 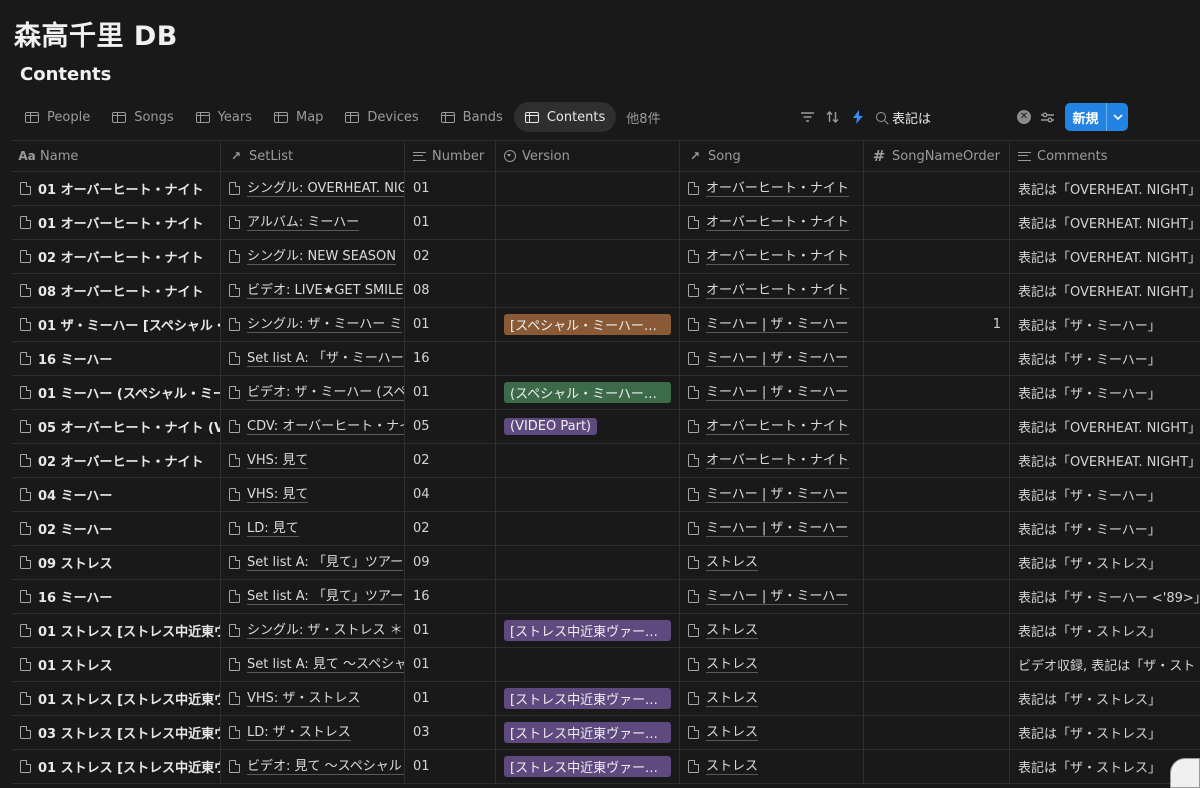 I want to click on comments-cell: 表記は「ザ・ミーハー <'89>」, so click(x=1105, y=596).